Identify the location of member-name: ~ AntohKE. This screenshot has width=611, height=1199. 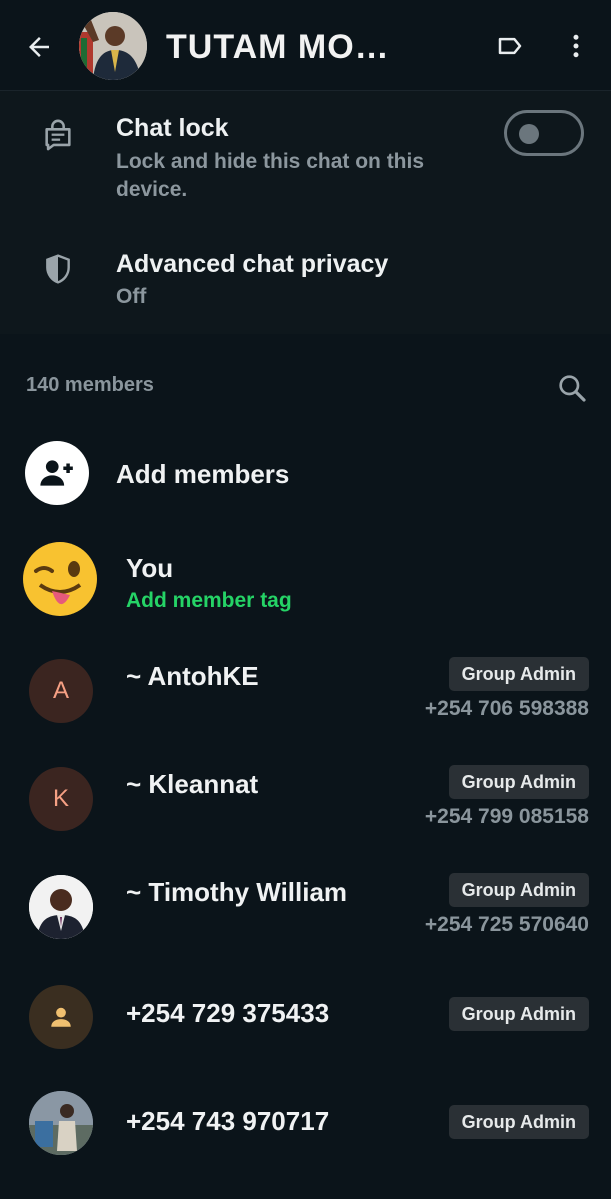
(192, 676).